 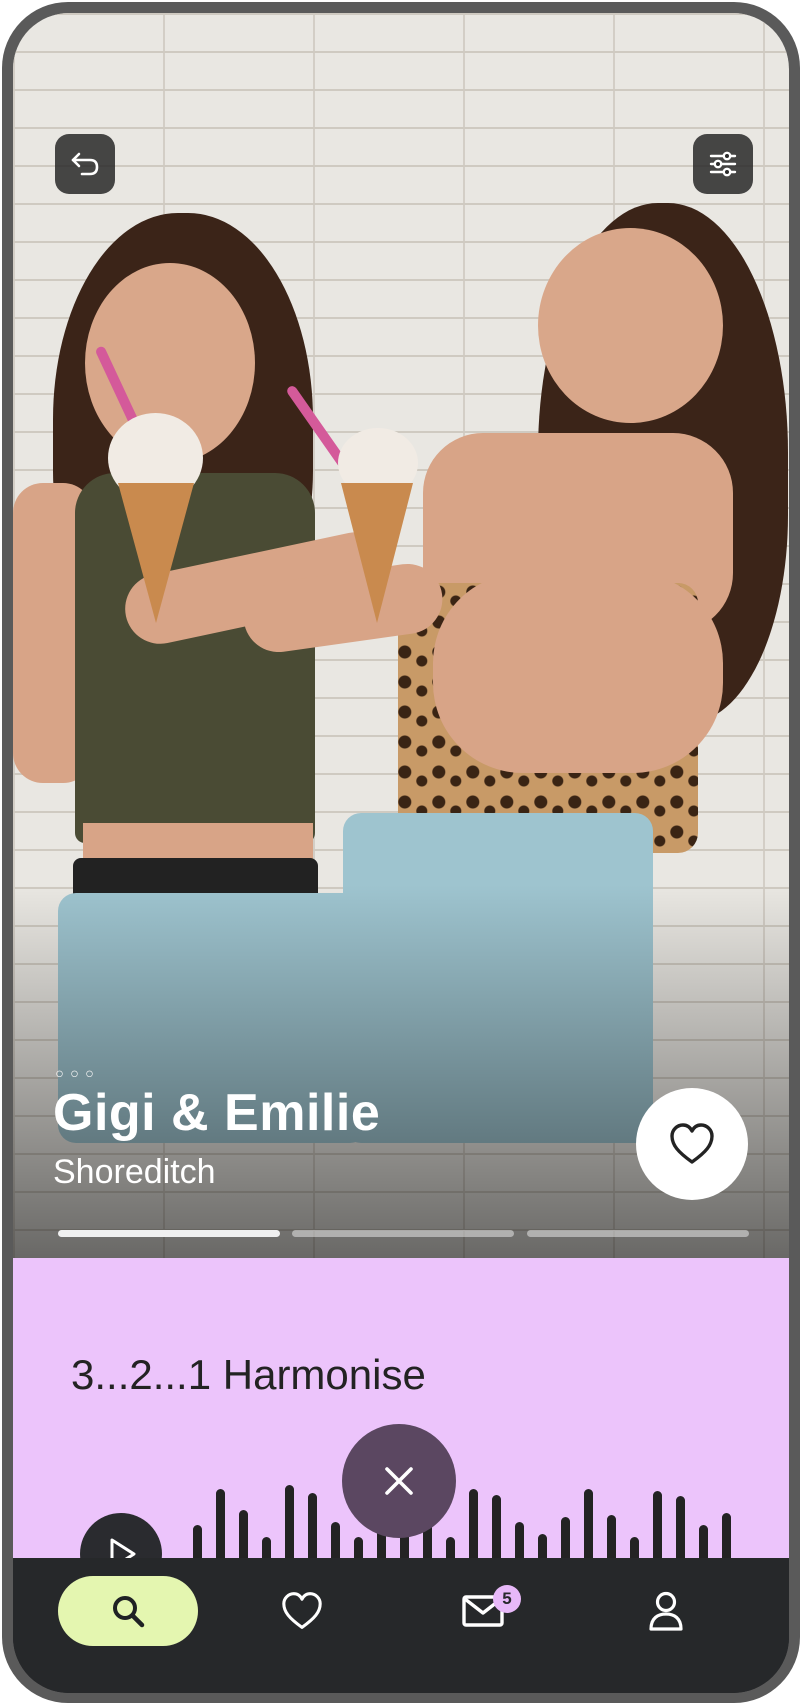 I want to click on sliders-icon, so click(x=723, y=164).